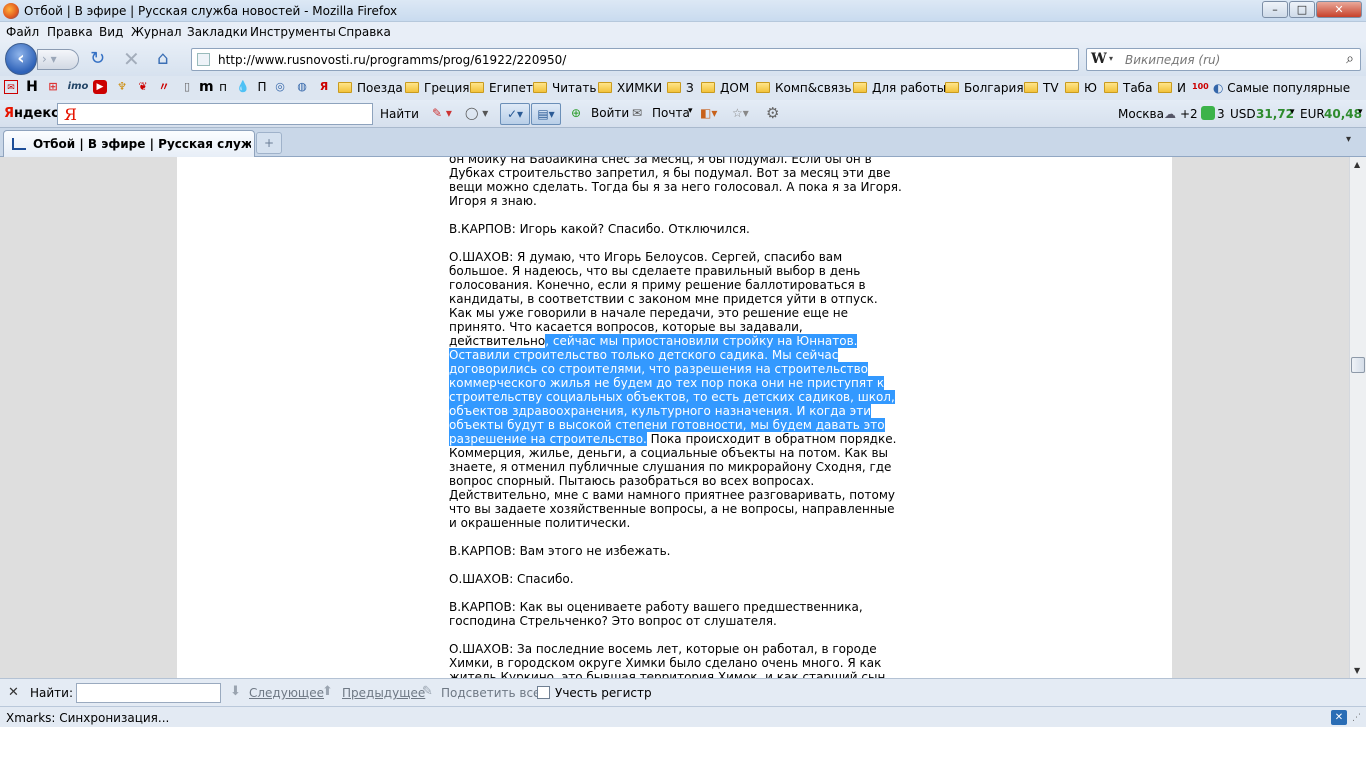 The height and width of the screenshot is (768, 1366). I want to click on bookmark-man-icon: ♆, so click(122, 87).